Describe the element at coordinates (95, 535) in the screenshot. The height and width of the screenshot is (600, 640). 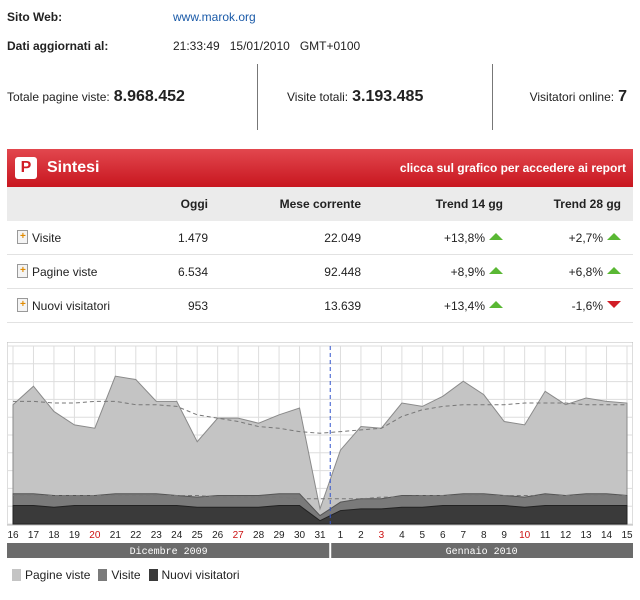
I see `tick-label: 20` at that location.